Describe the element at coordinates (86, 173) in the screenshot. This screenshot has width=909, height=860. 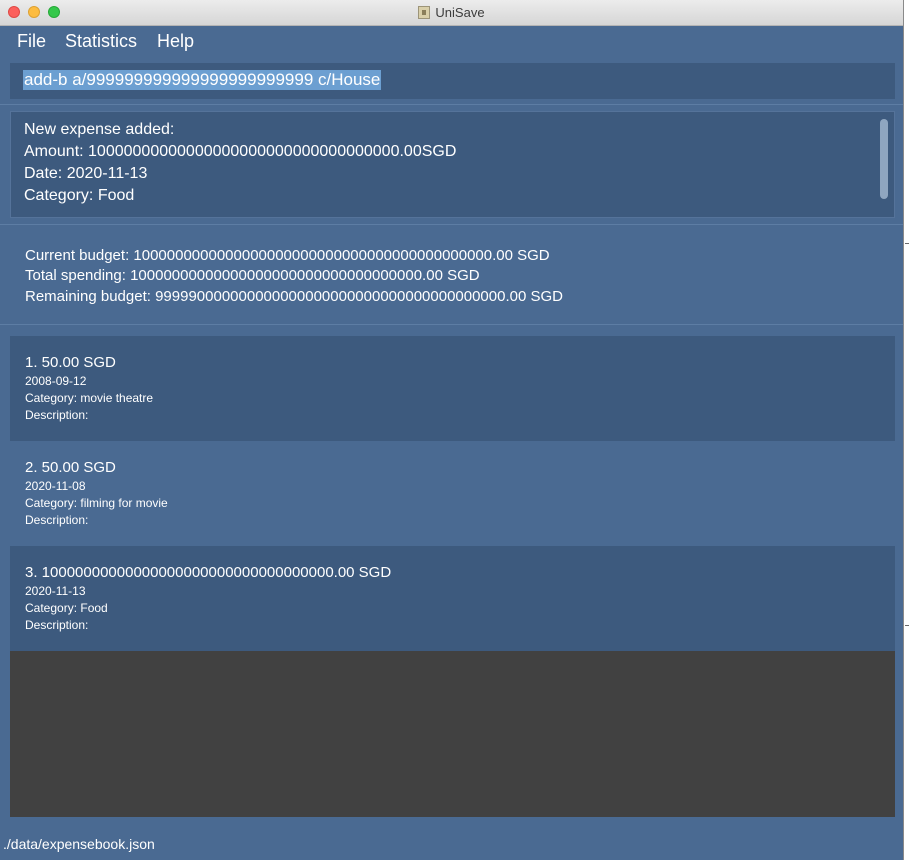
I see `result-line: Date: 2020-11-13` at that location.